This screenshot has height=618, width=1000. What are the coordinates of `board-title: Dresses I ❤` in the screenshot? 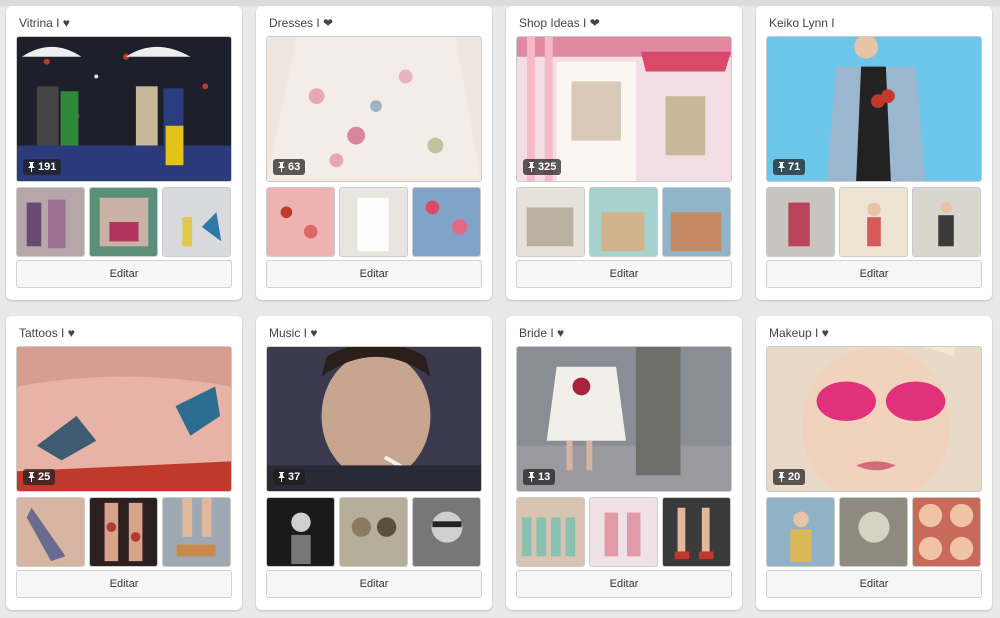 It's located at (301, 23).